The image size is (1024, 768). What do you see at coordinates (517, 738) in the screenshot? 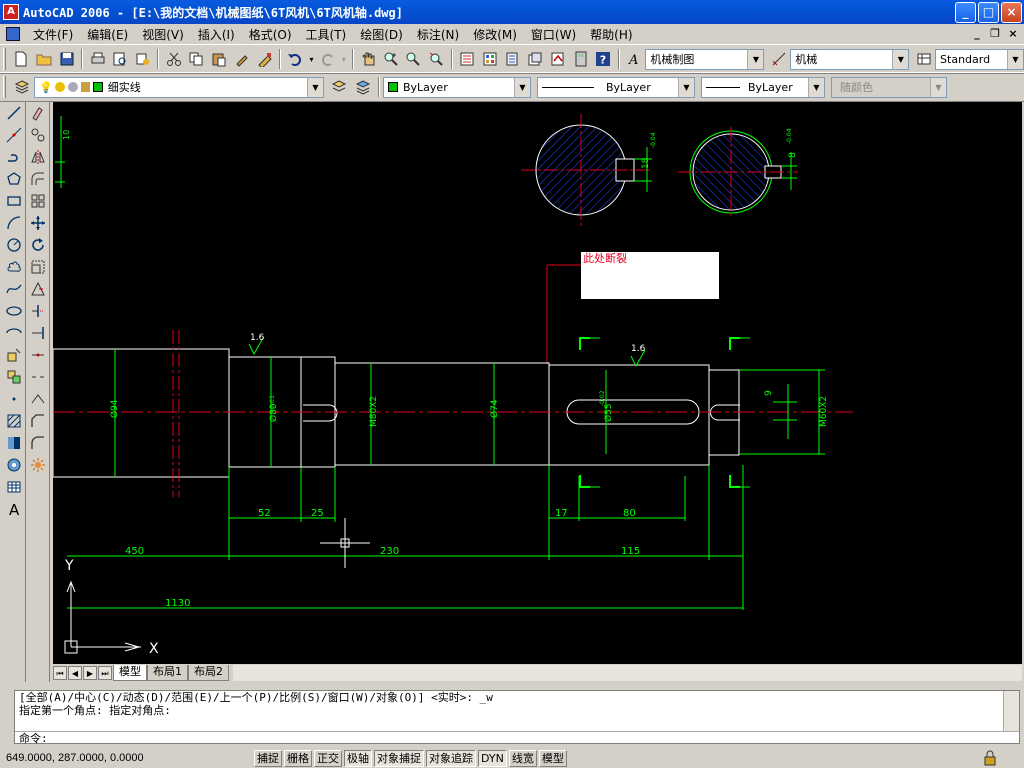
I see `command-input: 命令:` at bounding box center [517, 738].